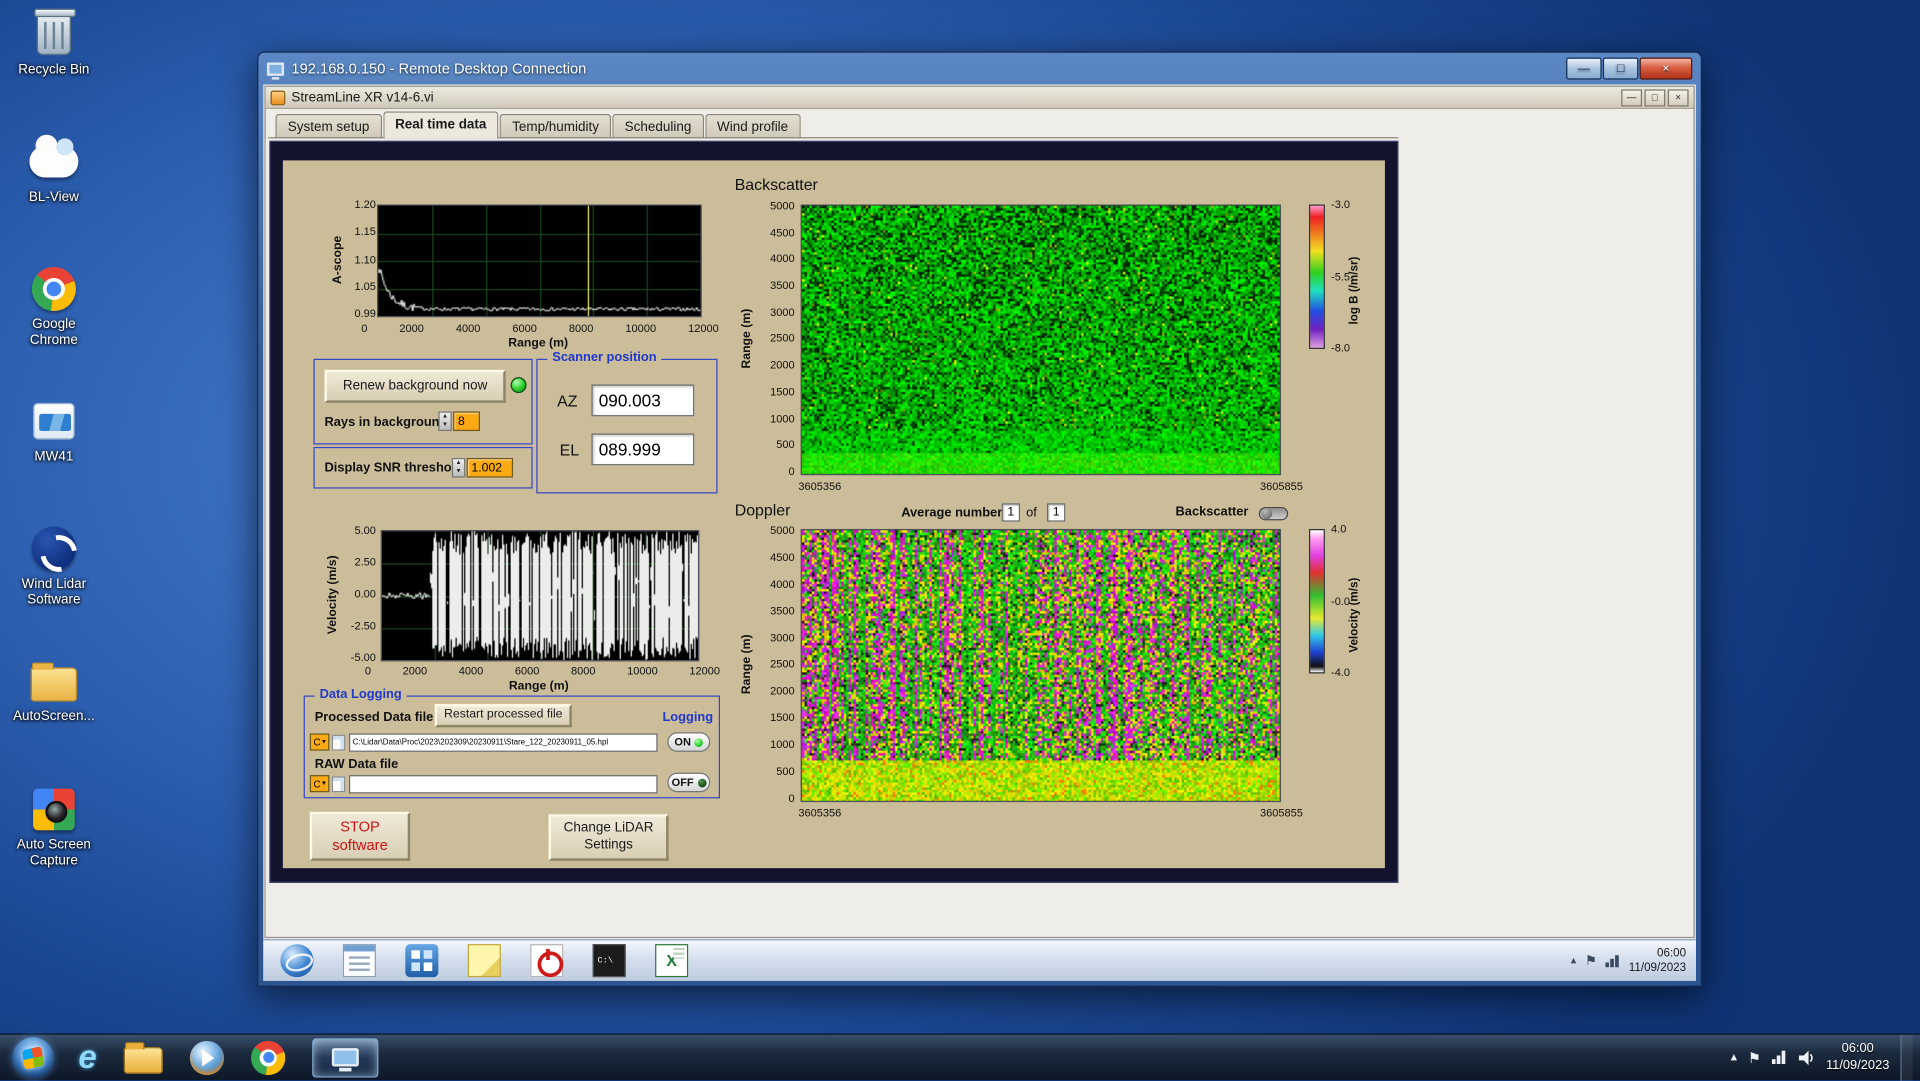 The image size is (1920, 1081). Describe the element at coordinates (776, 184) in the screenshot. I see `backscatter-section-title: Backscatter` at that location.